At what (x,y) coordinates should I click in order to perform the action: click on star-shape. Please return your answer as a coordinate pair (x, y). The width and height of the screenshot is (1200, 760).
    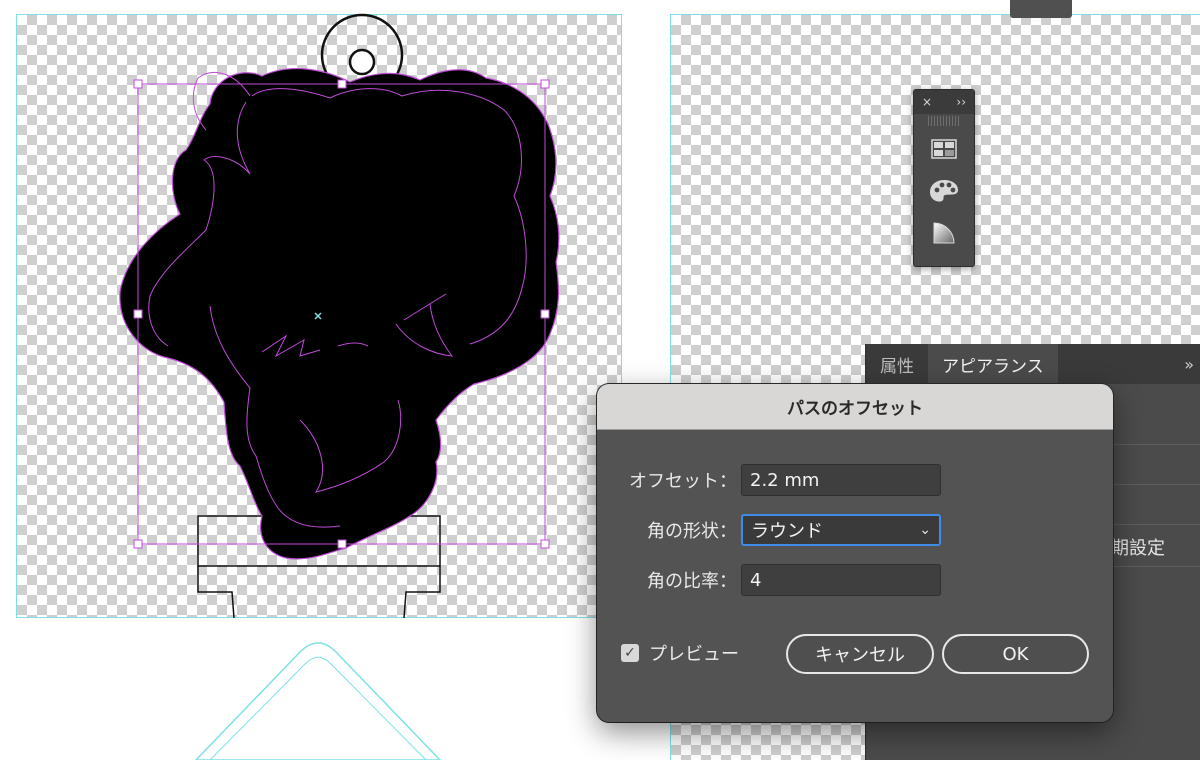
    Looking at the image, I should click on (318, 701).